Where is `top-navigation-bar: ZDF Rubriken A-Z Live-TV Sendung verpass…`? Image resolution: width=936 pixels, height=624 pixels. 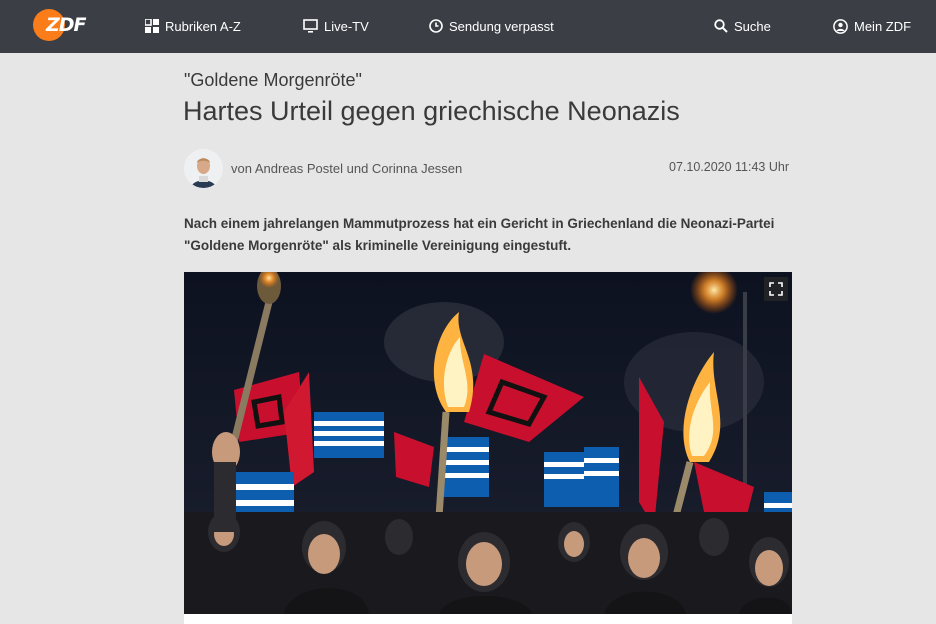
top-navigation-bar: ZDF Rubriken A-Z Live-TV Sendung verpass… is located at coordinates (468, 26).